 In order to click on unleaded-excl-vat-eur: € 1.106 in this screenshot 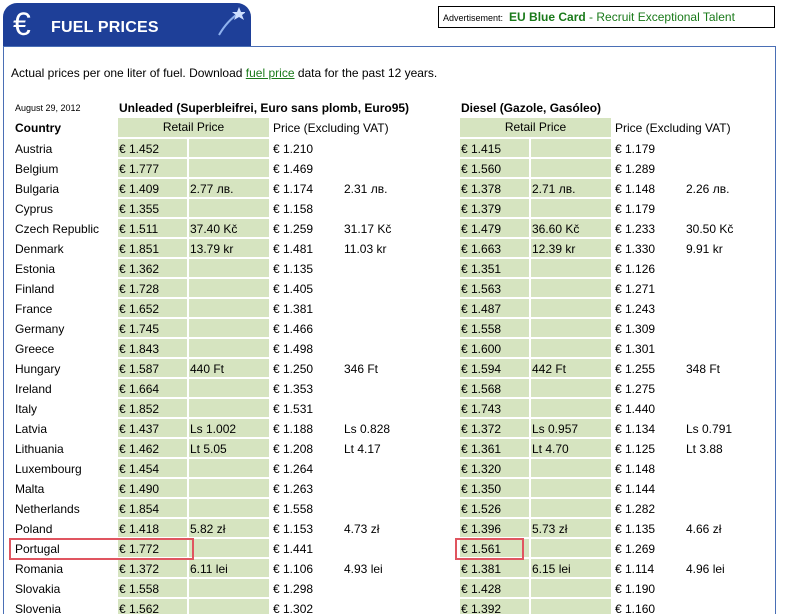, I will do `click(293, 569)`.